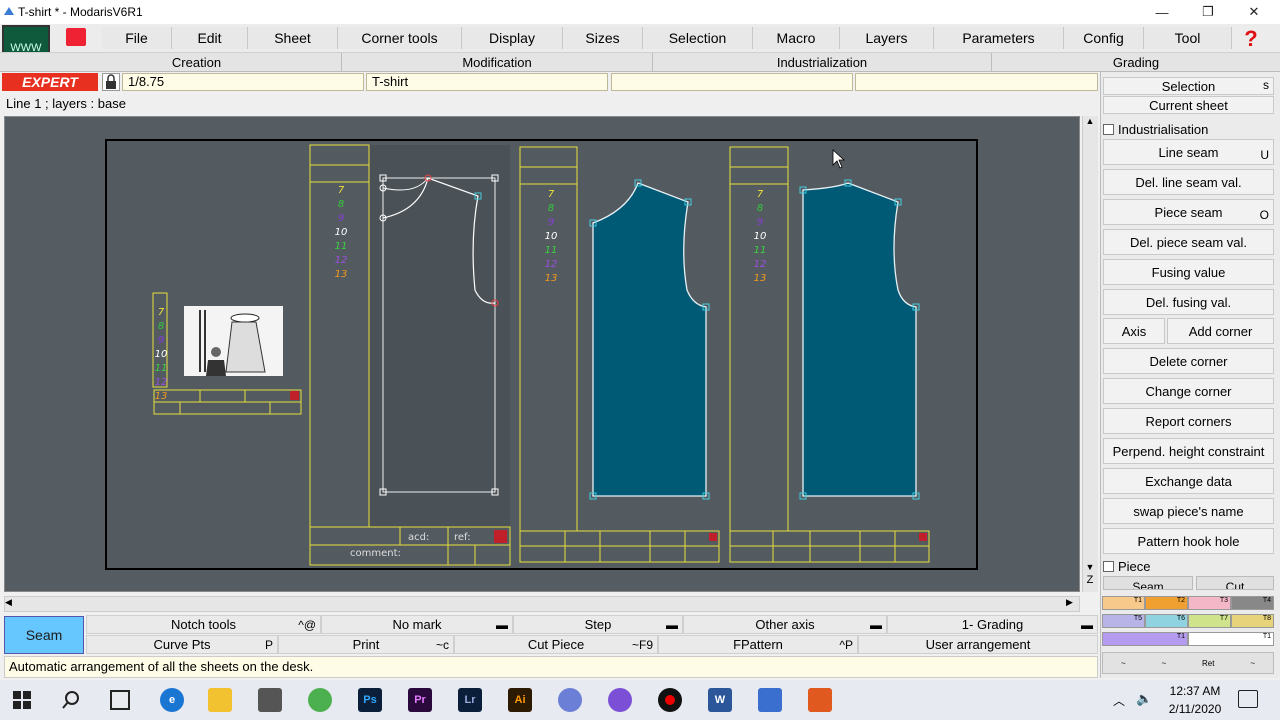  I want to click on sidebar-btn-del-line-seam-val: Del. line seam val., so click(1188, 182).